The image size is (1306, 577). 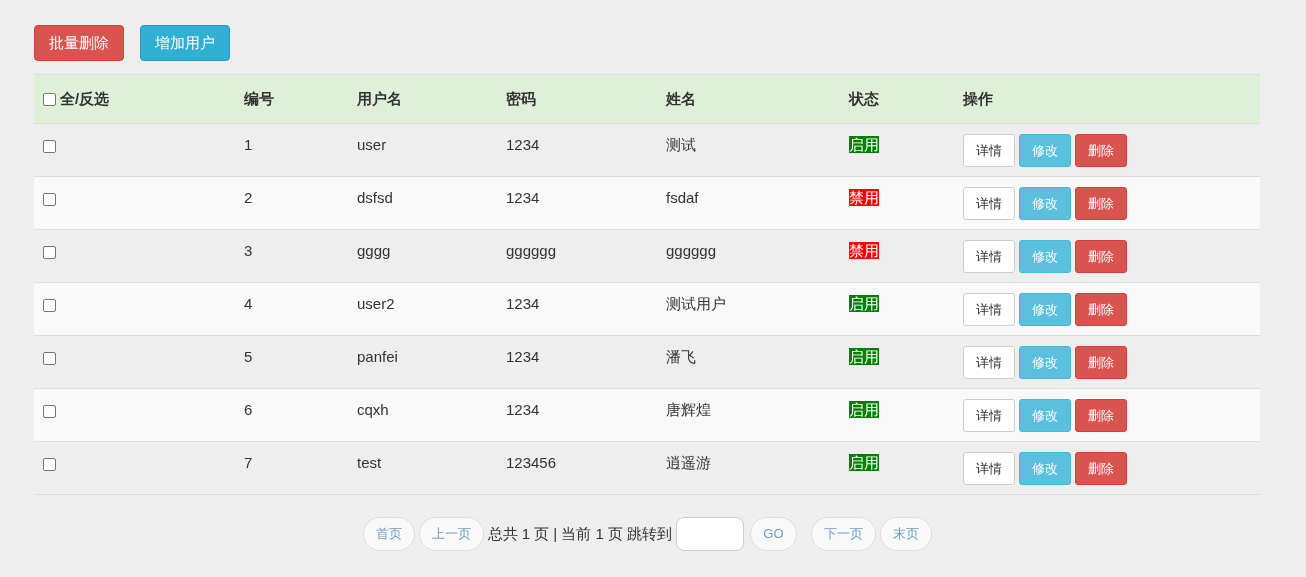 I want to click on page-input, so click(x=710, y=534).